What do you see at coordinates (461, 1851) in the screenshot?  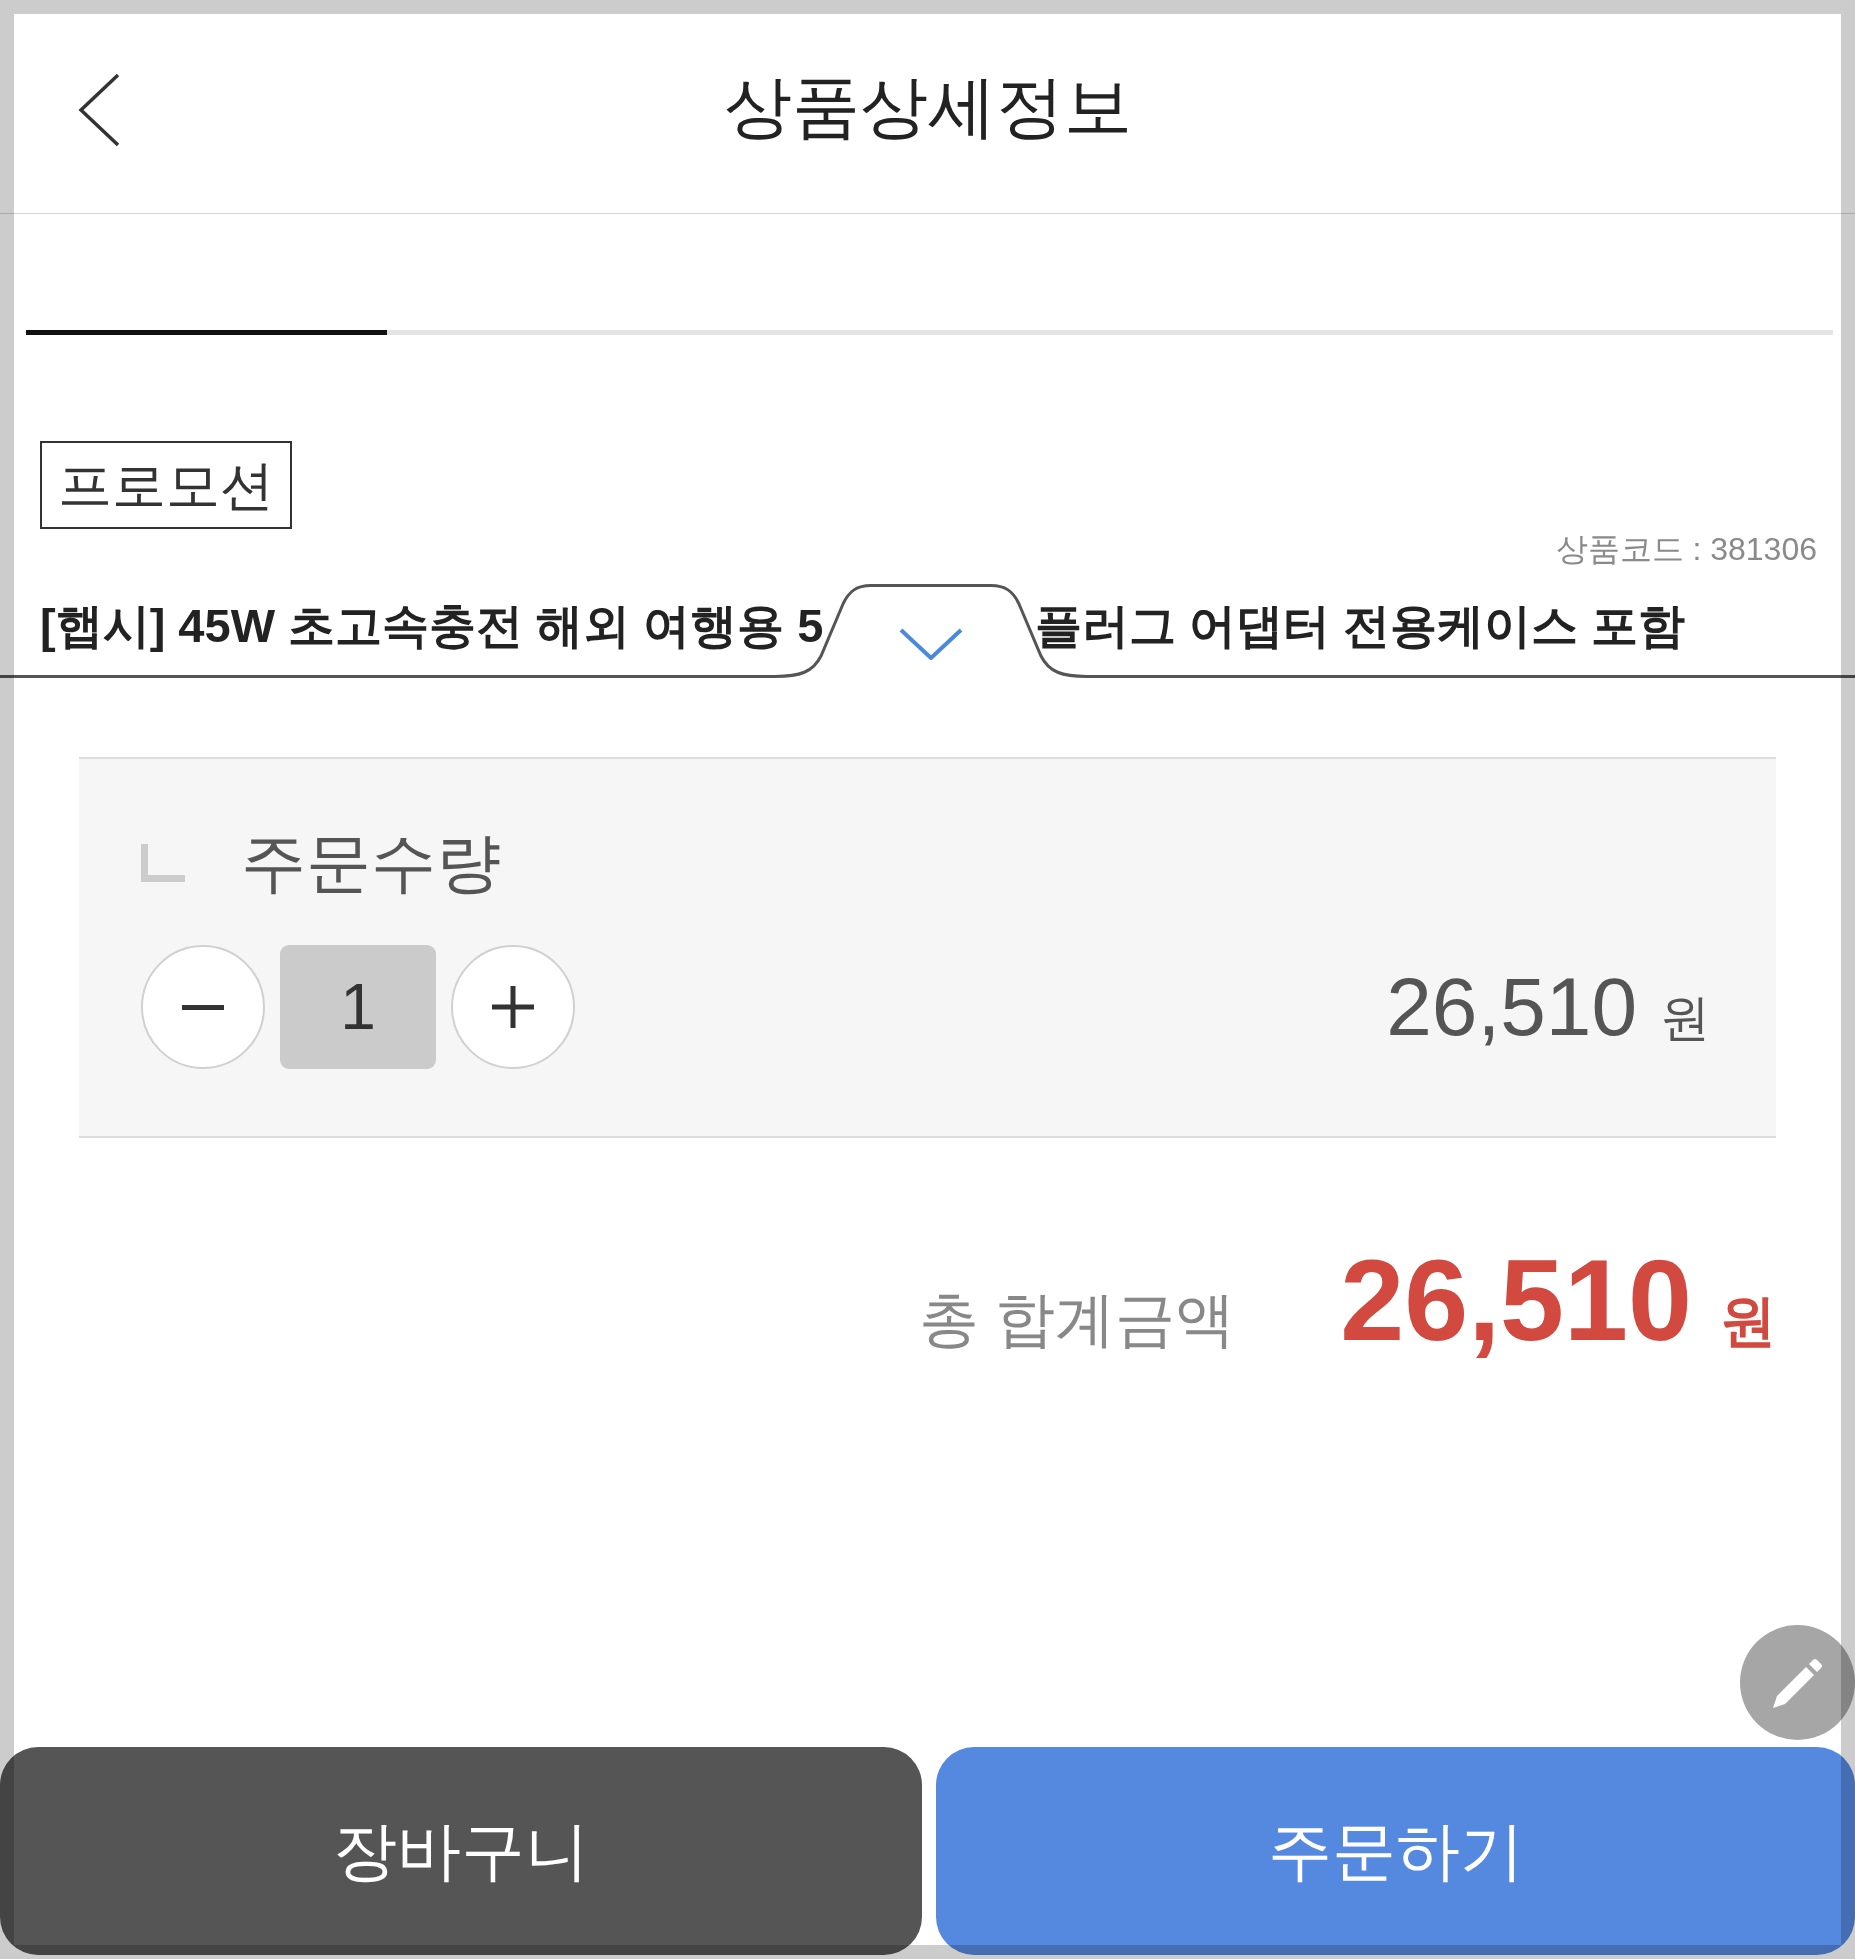 I see `cart-button: 장바구니` at bounding box center [461, 1851].